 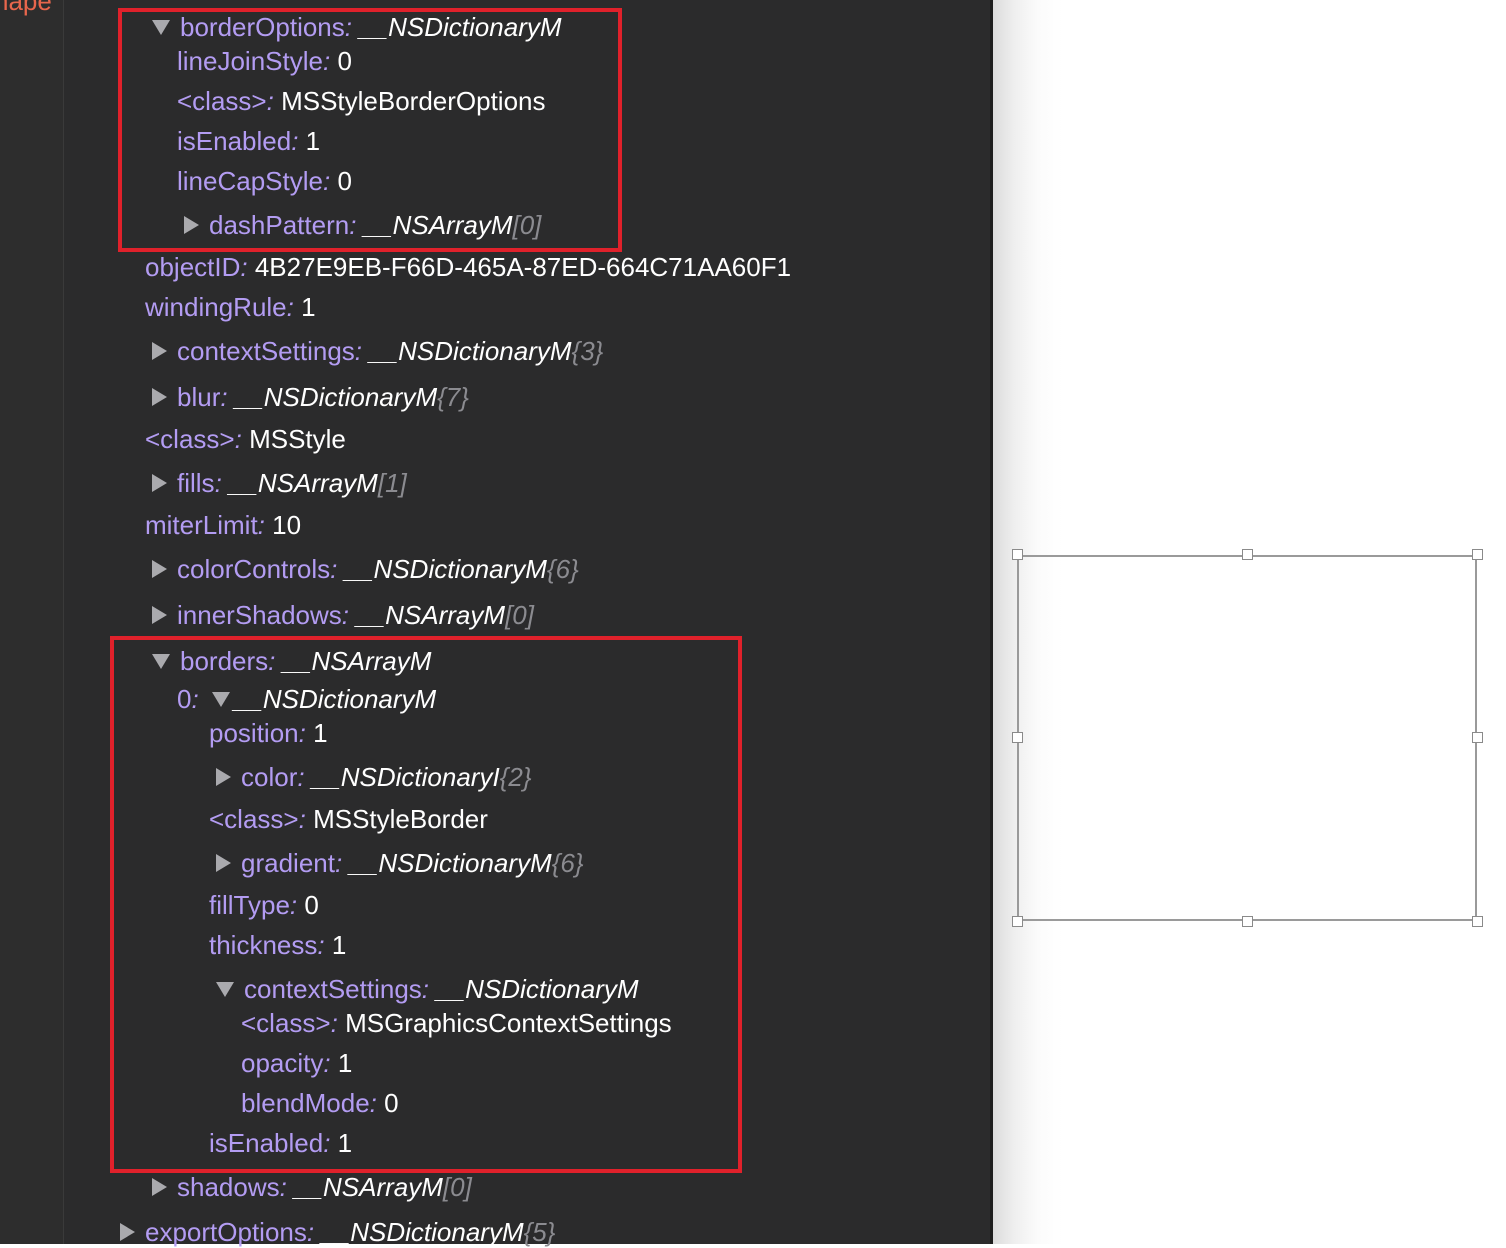 I want to click on collection-count: {2}, so click(x=515, y=777).